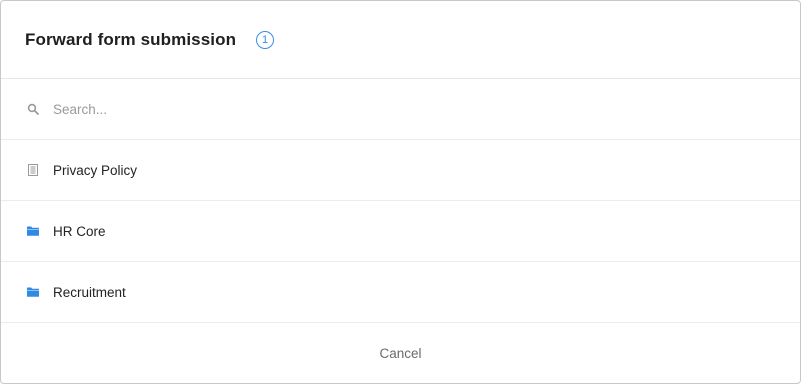 This screenshot has height=384, width=801. I want to click on list-item-label: HR Core, so click(79, 231).